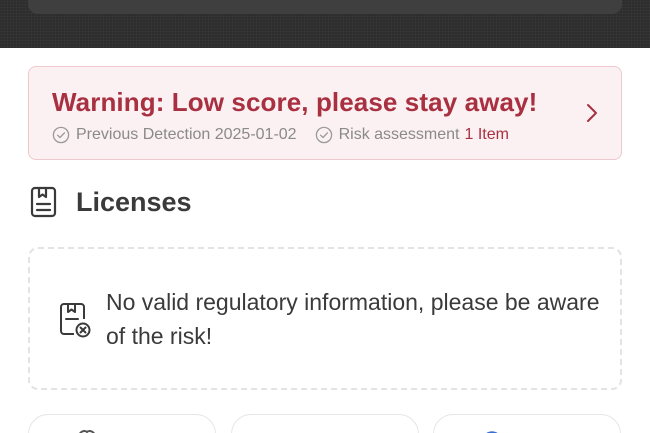  What do you see at coordinates (325, 24) in the screenshot?
I see `top-header` at bounding box center [325, 24].